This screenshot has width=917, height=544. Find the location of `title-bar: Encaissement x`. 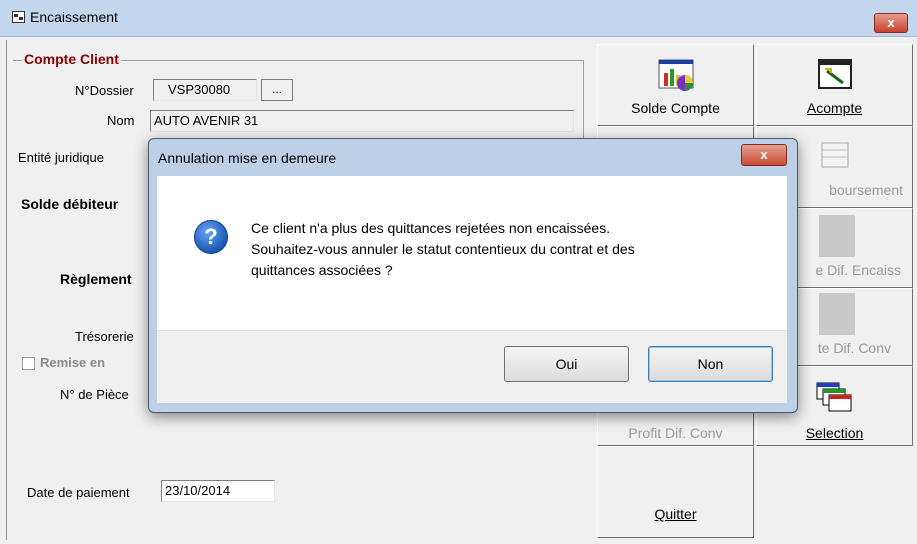

title-bar: Encaissement x is located at coordinates (458, 18).